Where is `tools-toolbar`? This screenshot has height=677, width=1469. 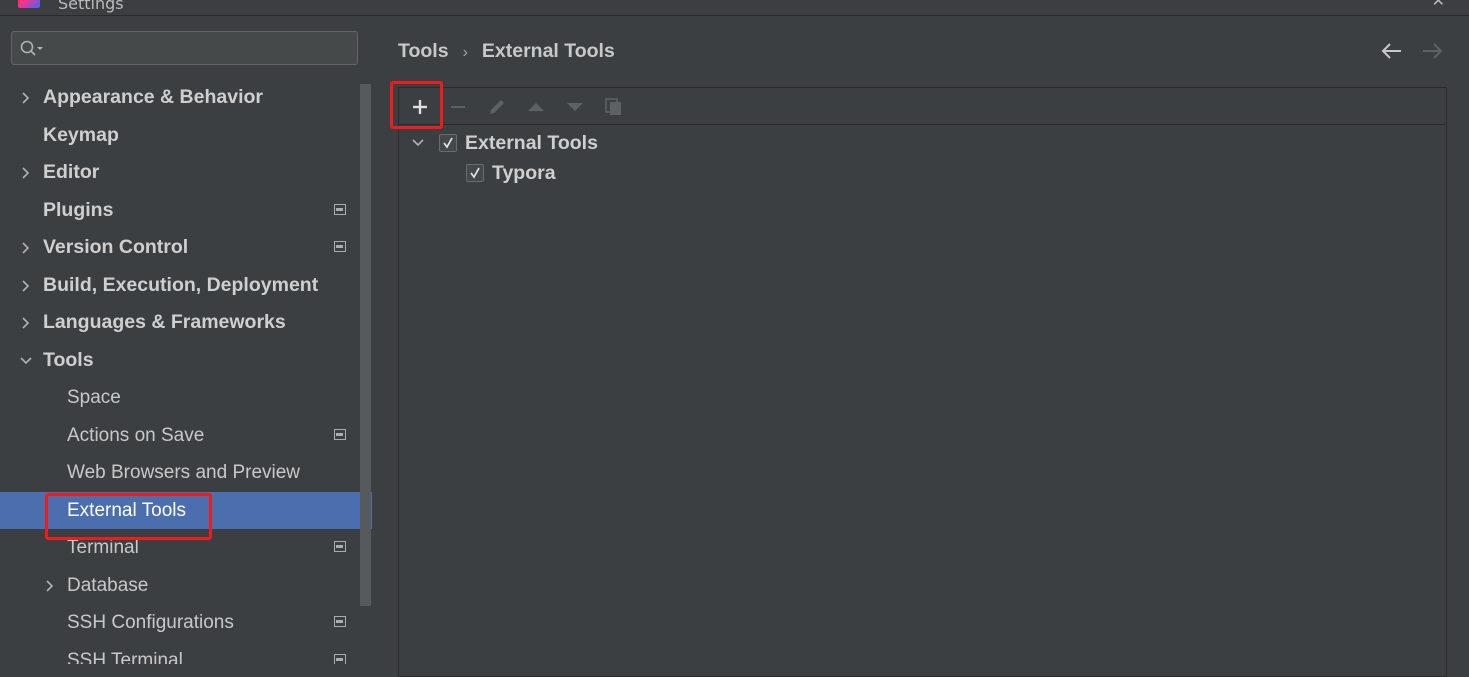 tools-toolbar is located at coordinates (922, 106).